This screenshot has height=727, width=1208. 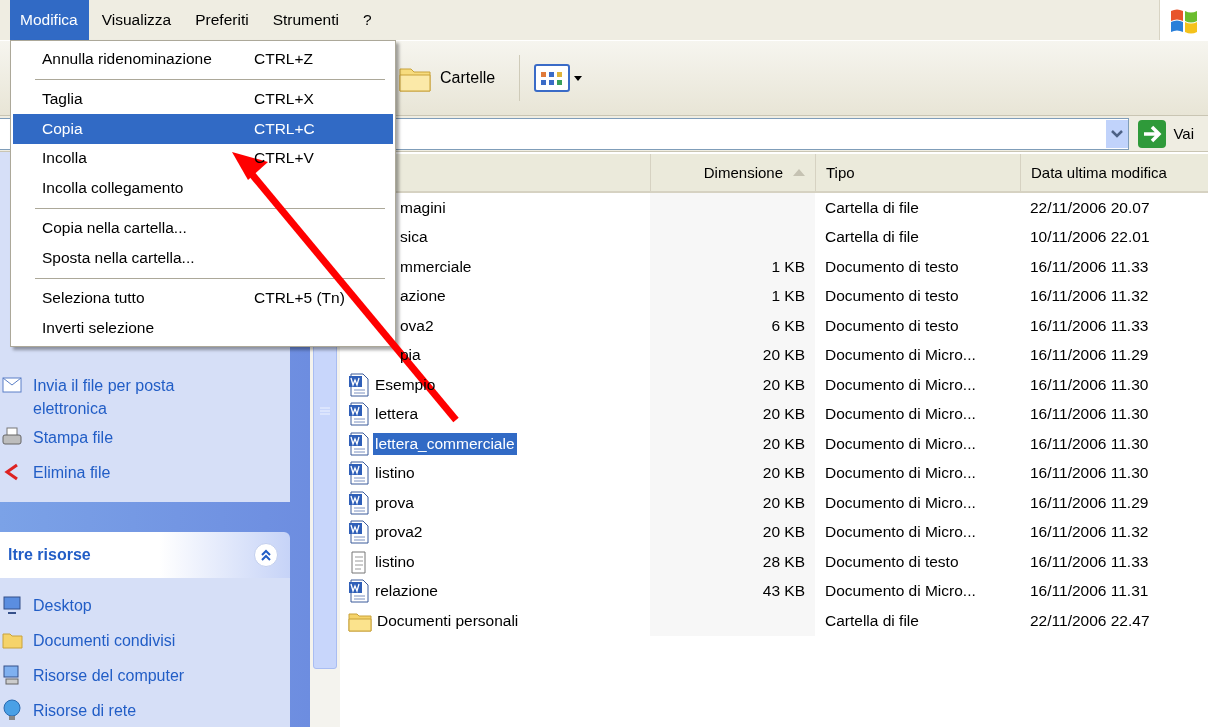 What do you see at coordinates (104, 640) in the screenshot?
I see `place-link: Documenti condivisi` at bounding box center [104, 640].